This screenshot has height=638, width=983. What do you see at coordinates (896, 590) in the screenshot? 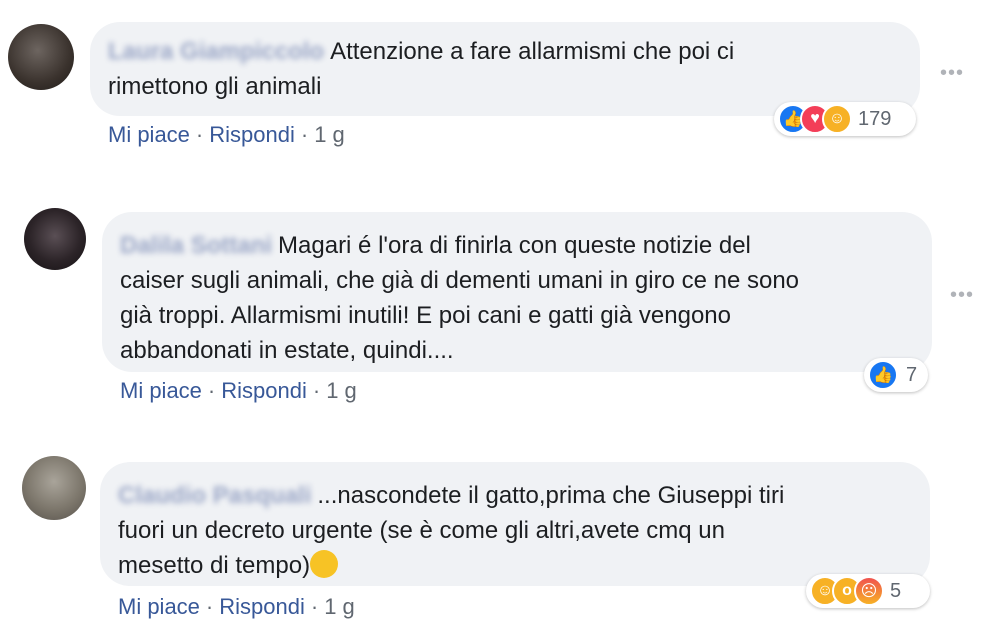
I see `reaction-count: 5` at bounding box center [896, 590].